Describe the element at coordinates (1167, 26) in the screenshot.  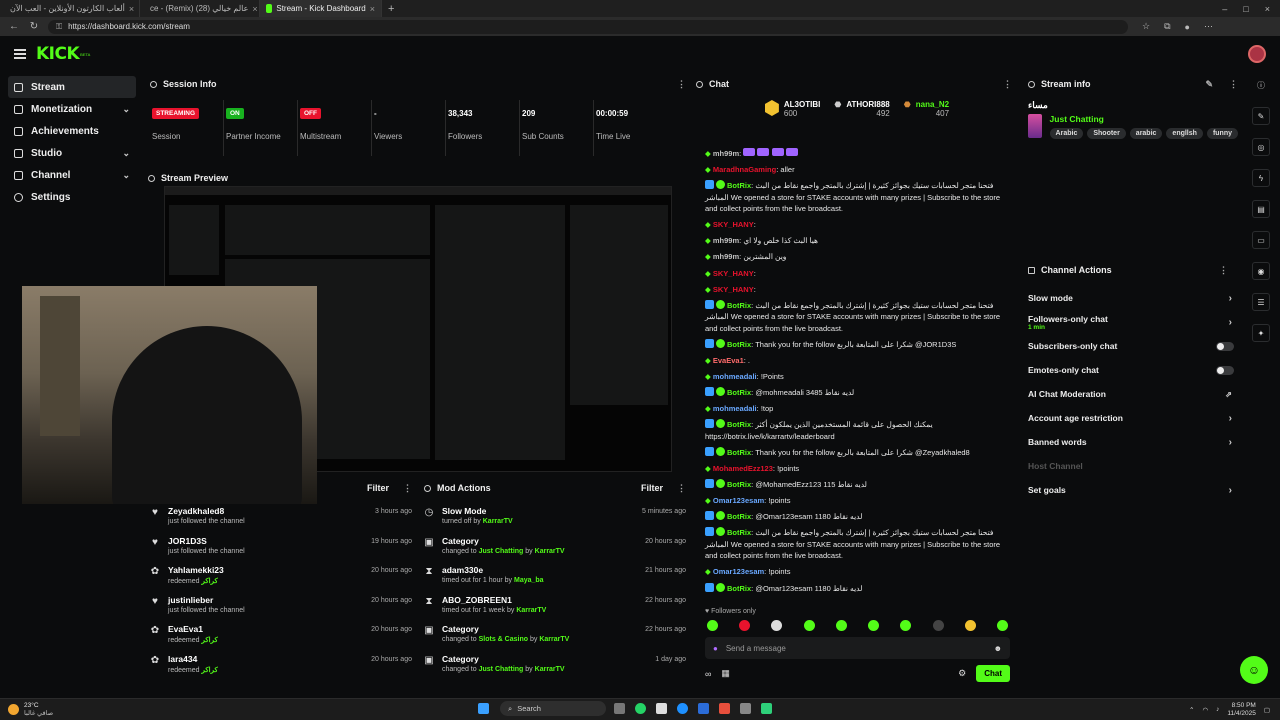
I see `extensions-icon: ⧉` at that location.